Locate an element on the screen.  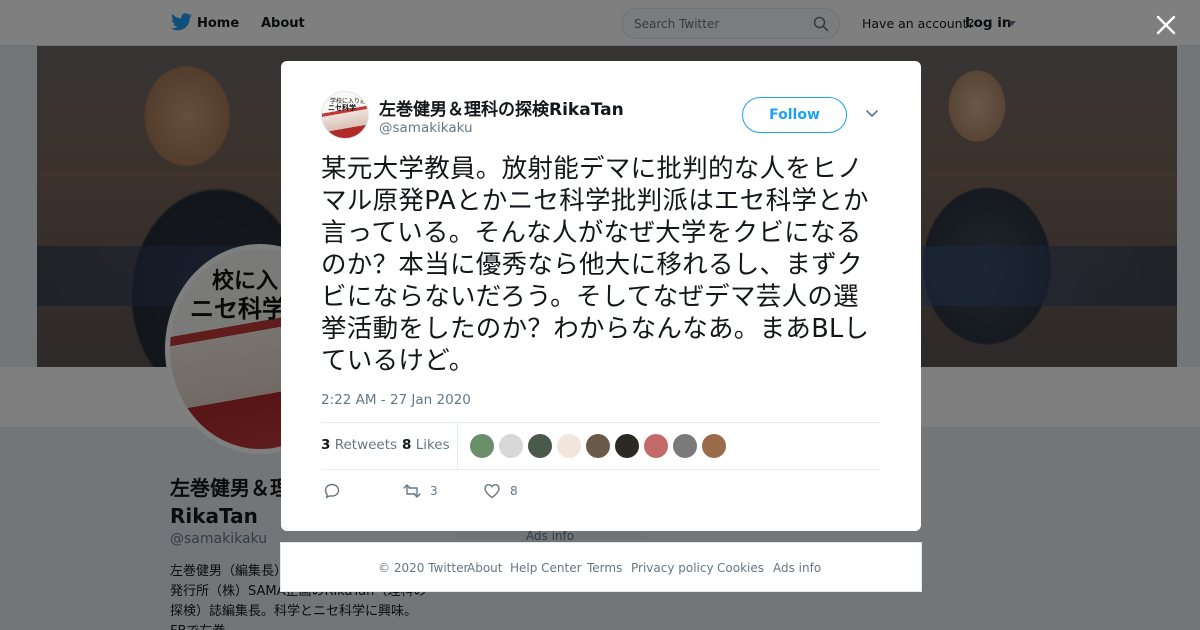
like-count: 8 is located at coordinates (514, 491).